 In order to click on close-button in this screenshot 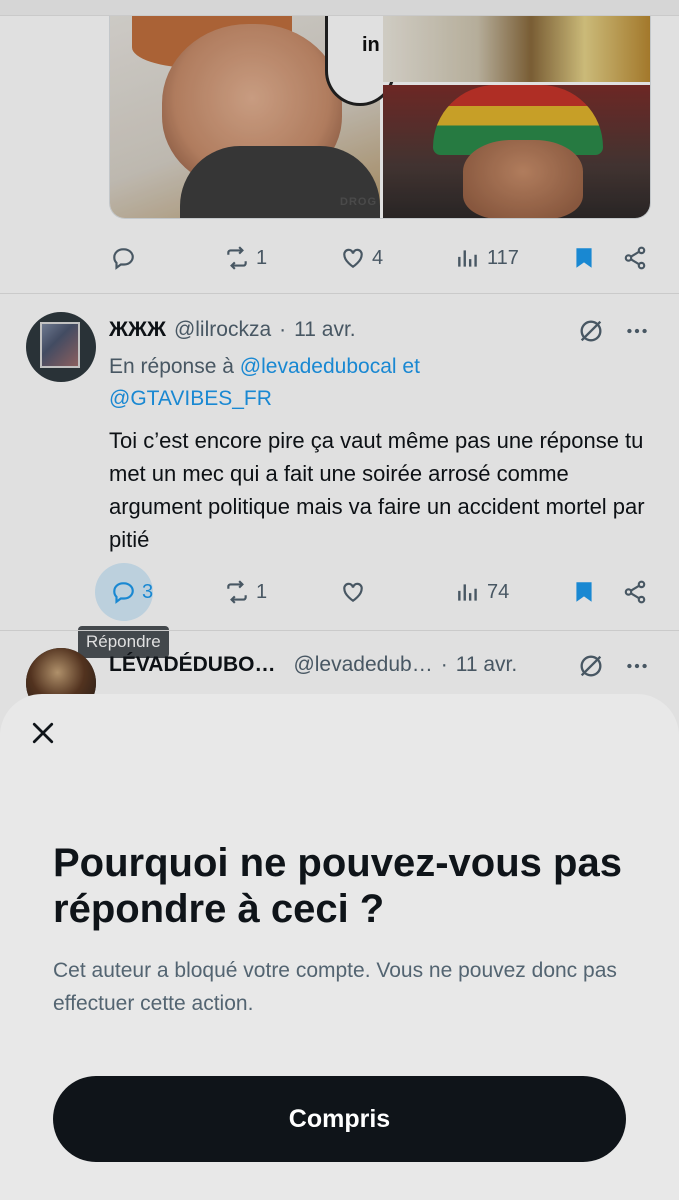, I will do `click(43, 733)`.